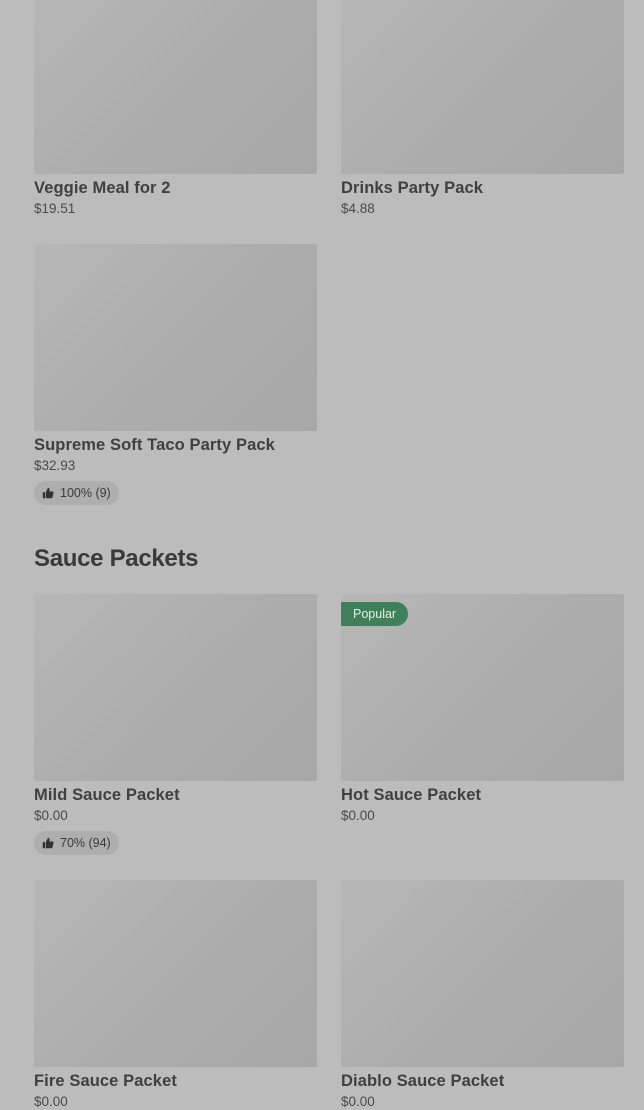  What do you see at coordinates (55, 208) in the screenshot?
I see `item-price: $19.51` at bounding box center [55, 208].